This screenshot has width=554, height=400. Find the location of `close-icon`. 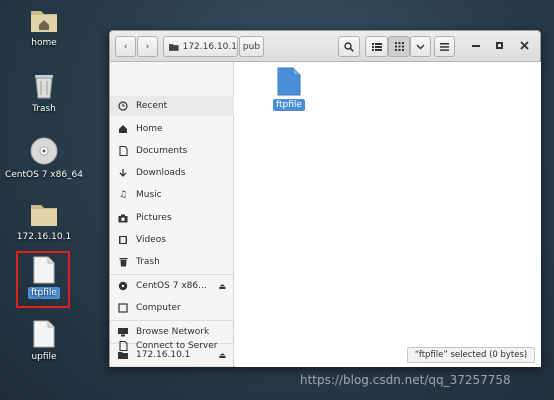

close-icon is located at coordinates (524, 45).